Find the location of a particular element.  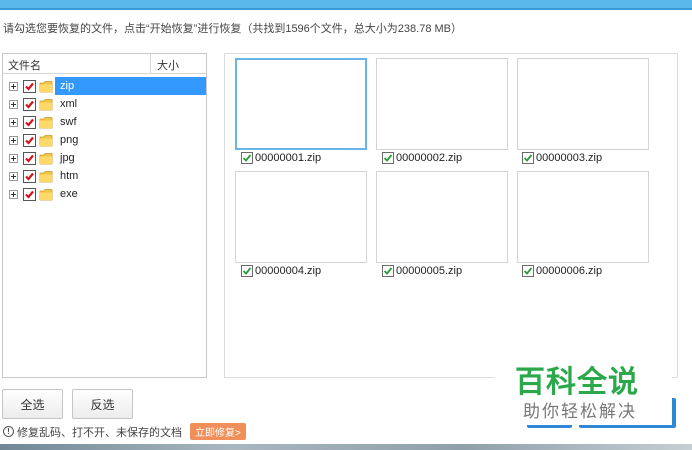

tree-item-xml: xml is located at coordinates (104, 104).